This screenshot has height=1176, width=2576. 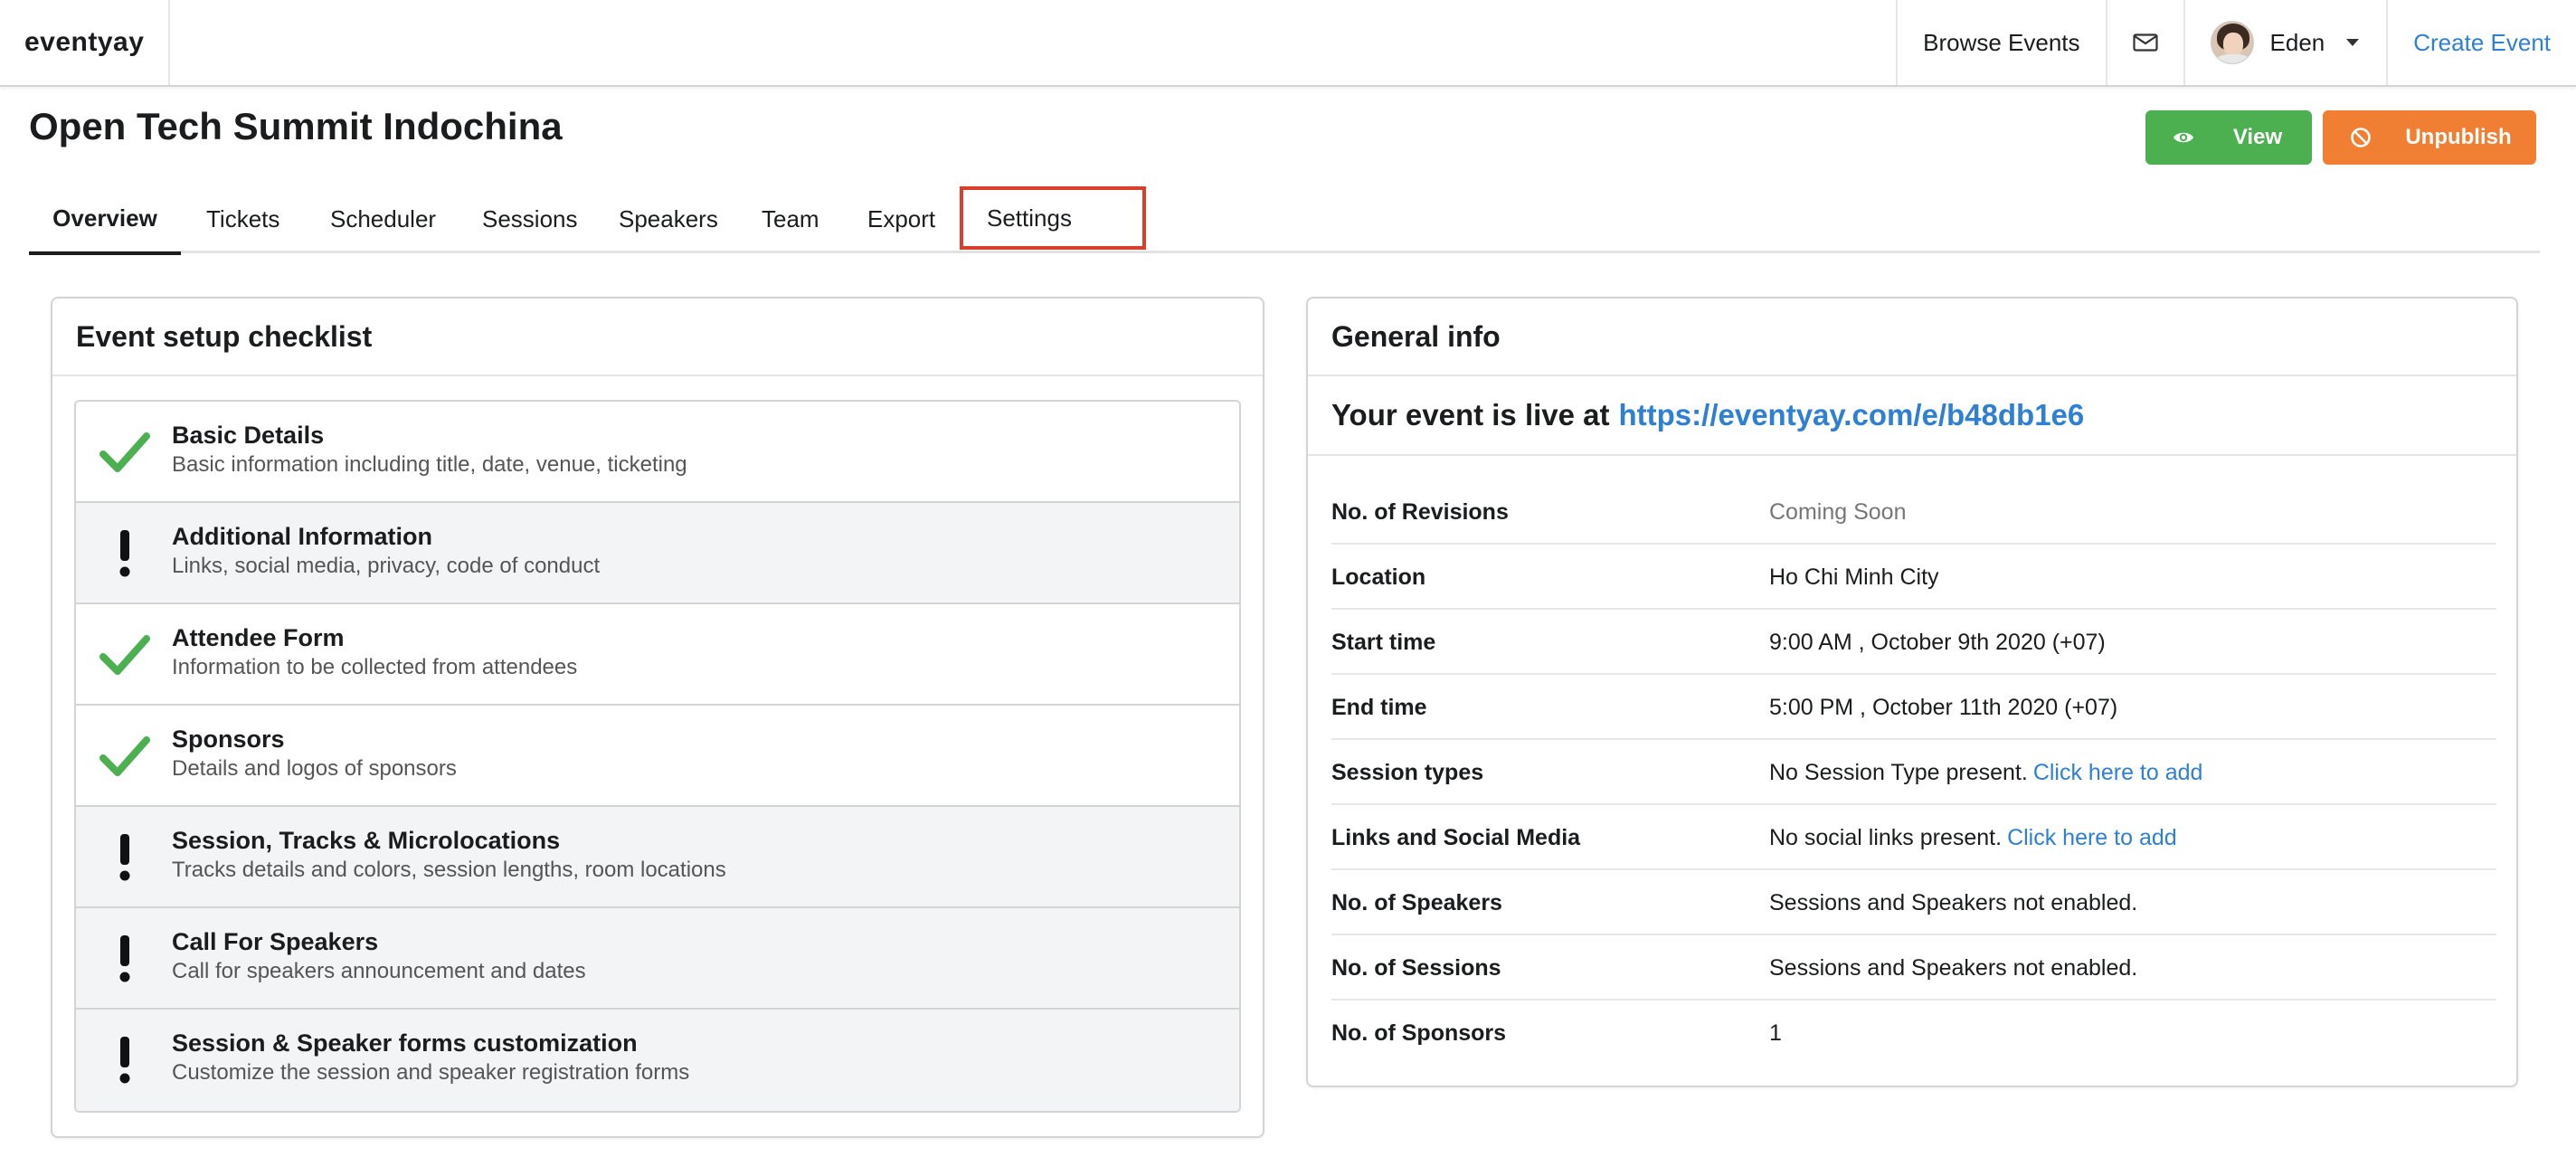 I want to click on live-url-link: https://eventyay.com/e/b48db1e6, so click(x=1852, y=415).